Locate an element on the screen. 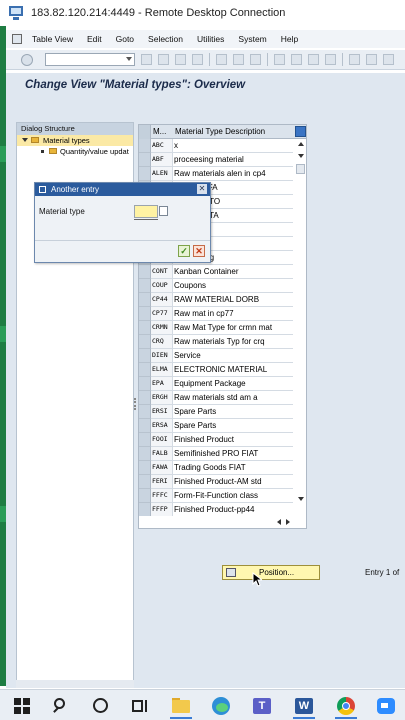 The height and width of the screenshot is (720, 405). table-row: FERI Finished Product-AM std is located at coordinates (222, 482).